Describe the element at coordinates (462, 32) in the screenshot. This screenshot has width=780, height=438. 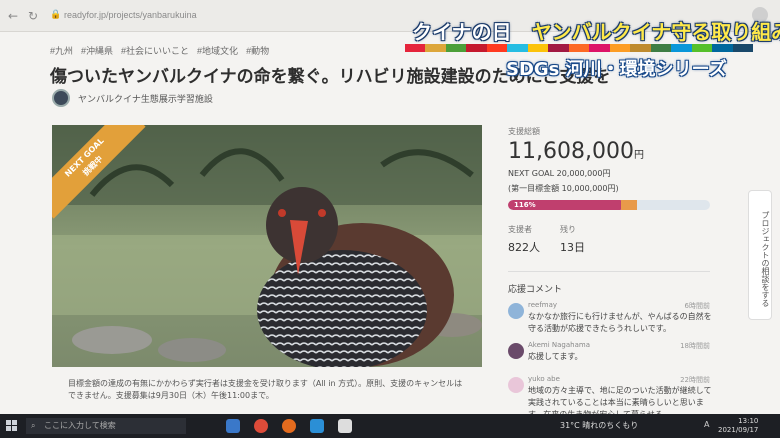
I see `caption-part: クイナの日` at that location.